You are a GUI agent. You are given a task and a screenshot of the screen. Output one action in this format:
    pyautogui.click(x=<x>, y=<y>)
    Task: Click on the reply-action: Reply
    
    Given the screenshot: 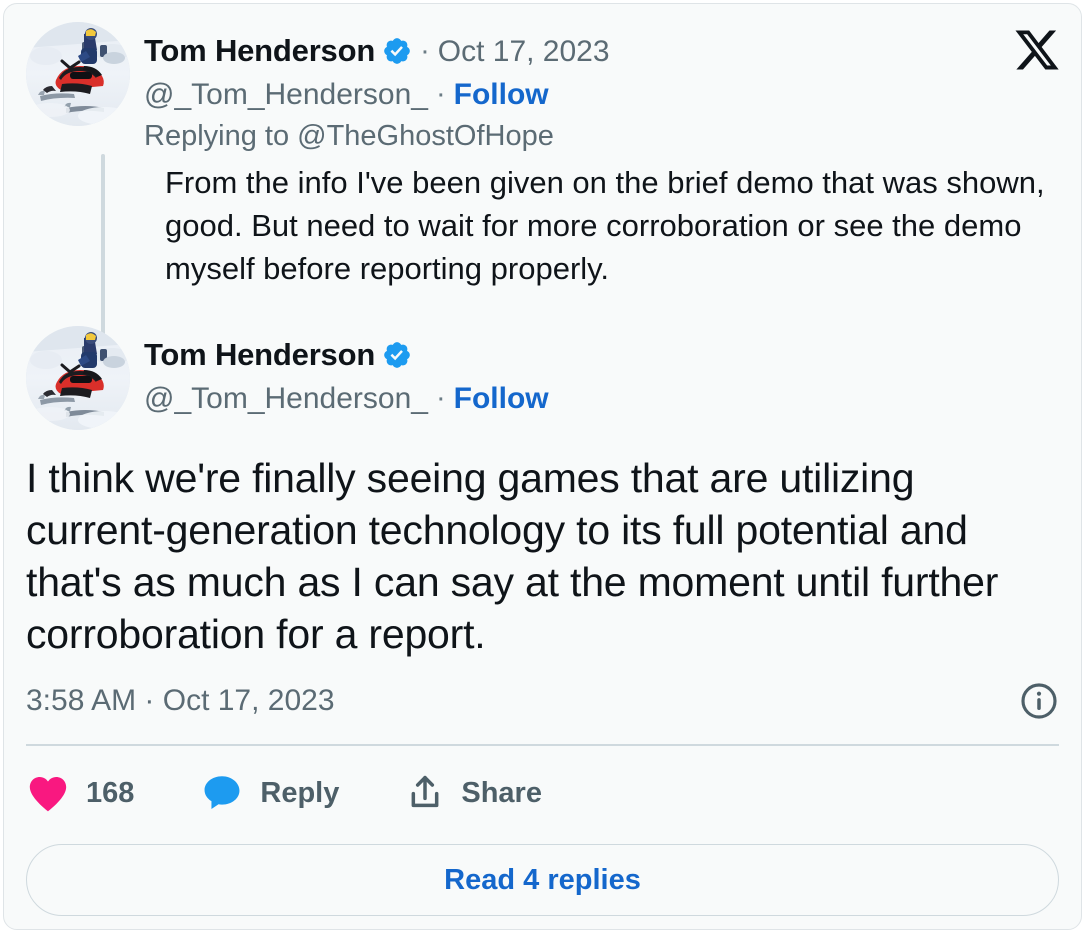 What is the action you would take?
    pyautogui.click(x=269, y=793)
    